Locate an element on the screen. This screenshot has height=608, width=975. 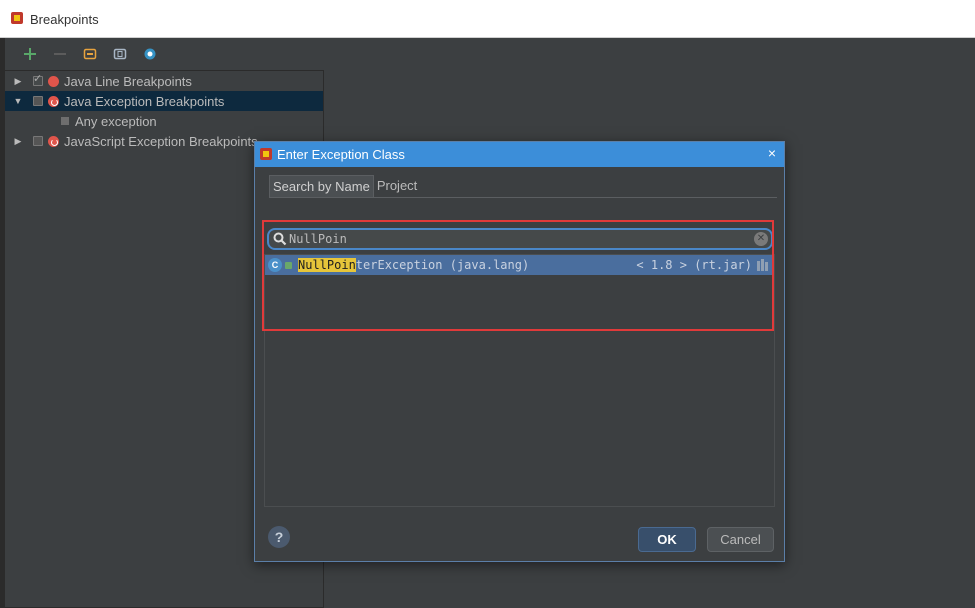
tree-item-java-line-breakpoints: ▶ Java Line Breakpoints is located at coordinates (164, 81).